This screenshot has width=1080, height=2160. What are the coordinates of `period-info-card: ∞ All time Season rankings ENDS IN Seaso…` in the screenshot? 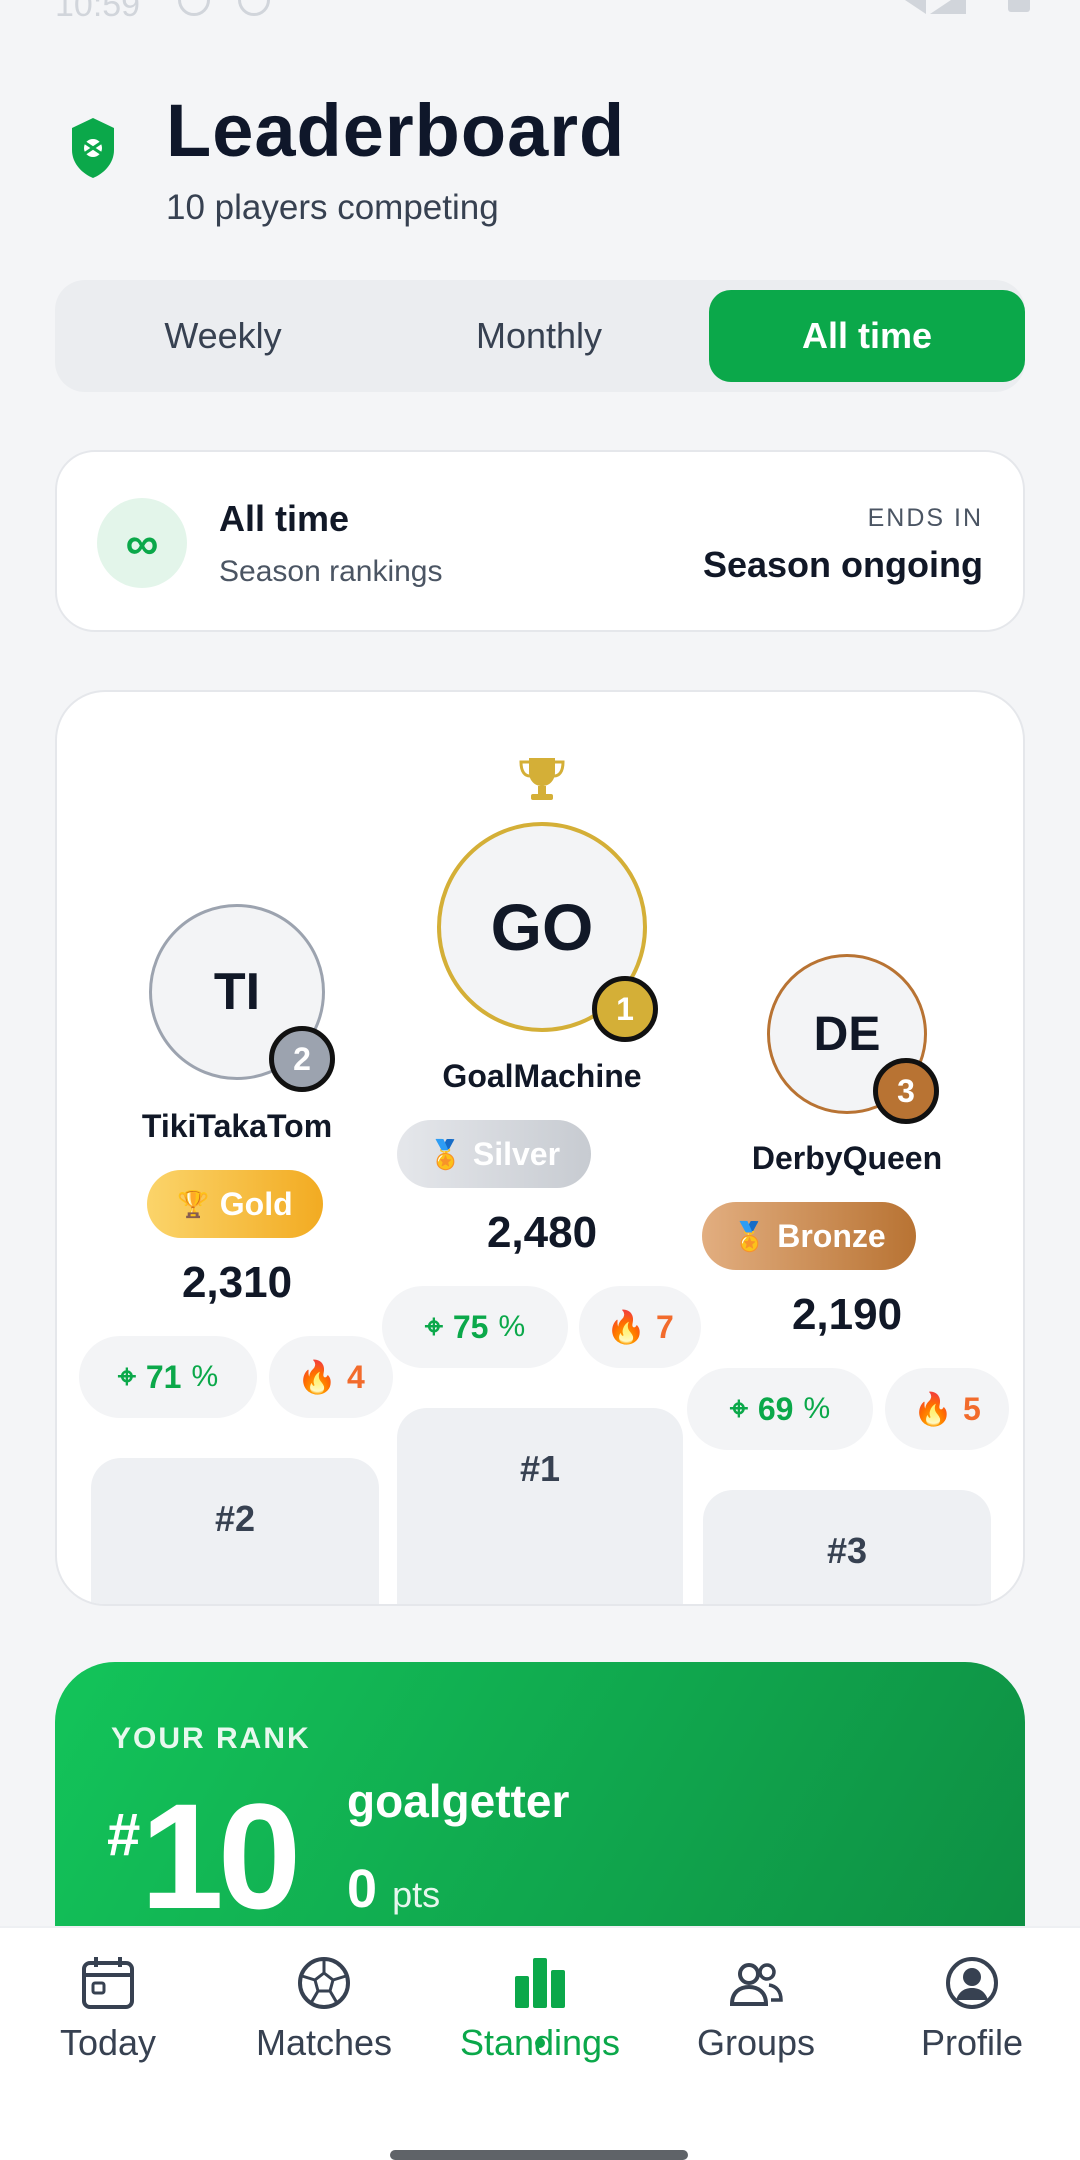 It's located at (540, 541).